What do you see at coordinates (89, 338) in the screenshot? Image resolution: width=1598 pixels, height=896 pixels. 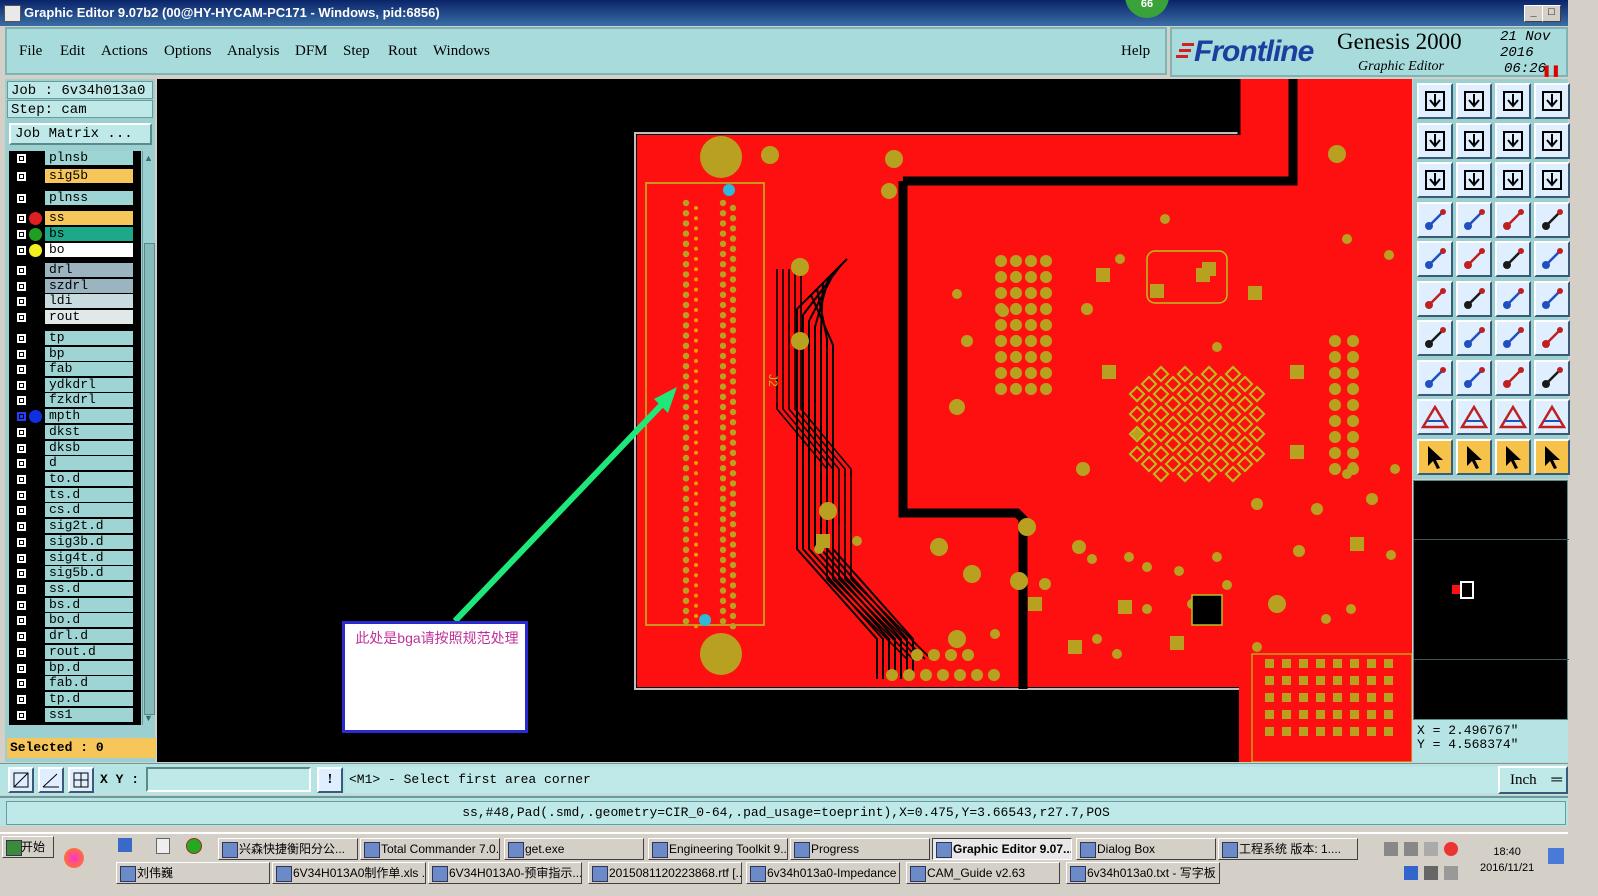 I see `layer-name: tp` at bounding box center [89, 338].